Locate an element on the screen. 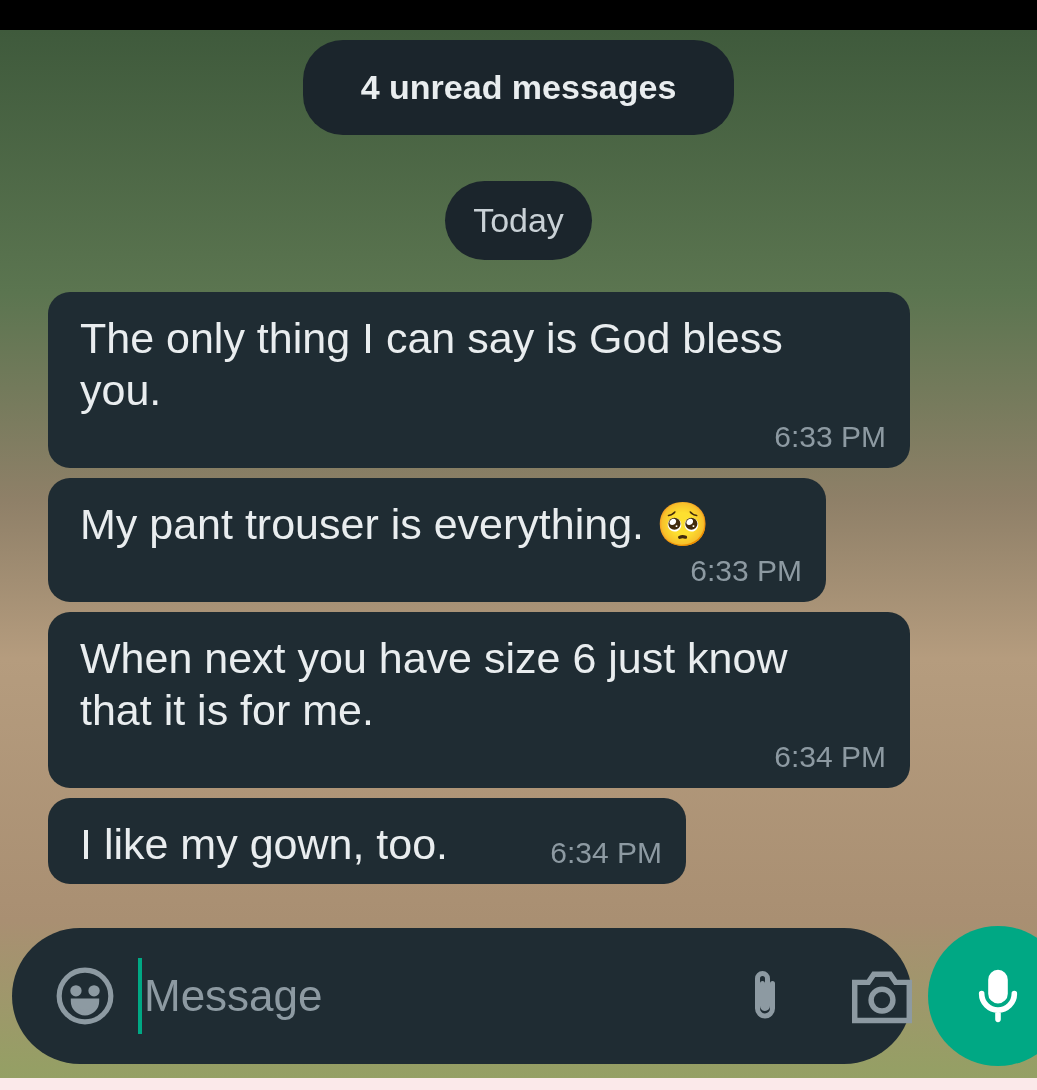 Image resolution: width=1037 pixels, height=1090 pixels. message-text: My pant trouser is everything. 🥺 is located at coordinates (395, 524).